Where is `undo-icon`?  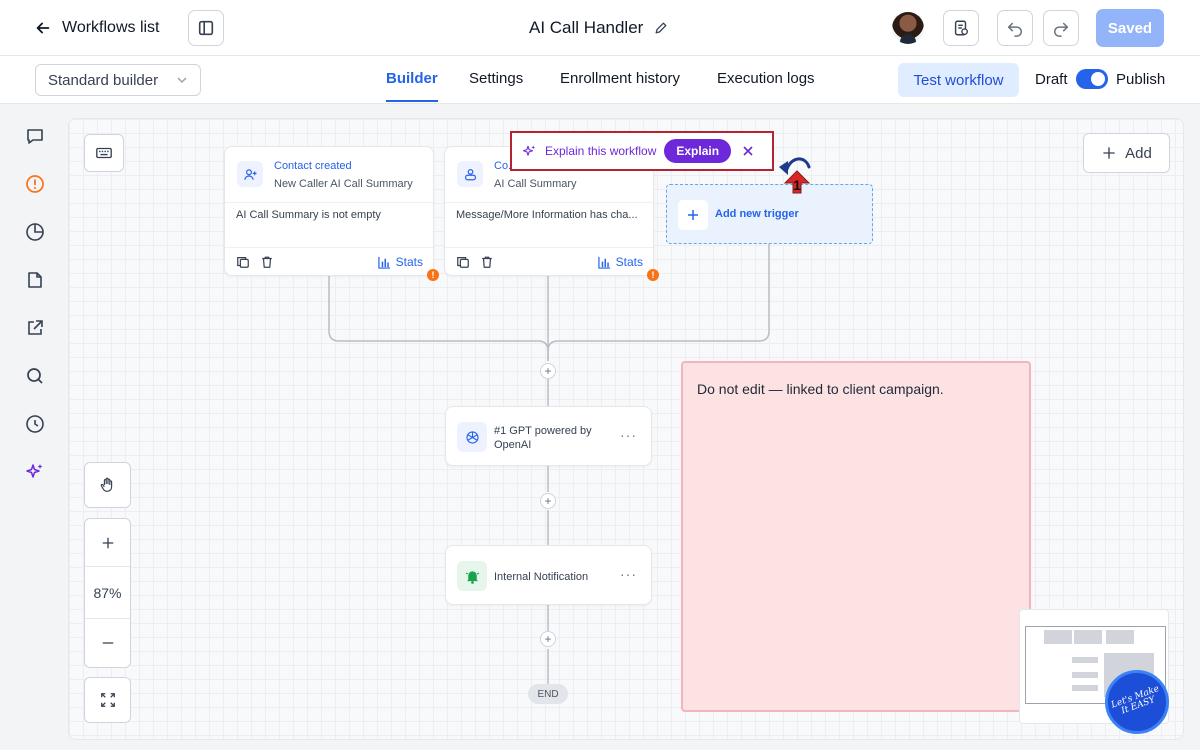 undo-icon is located at coordinates (1015, 29).